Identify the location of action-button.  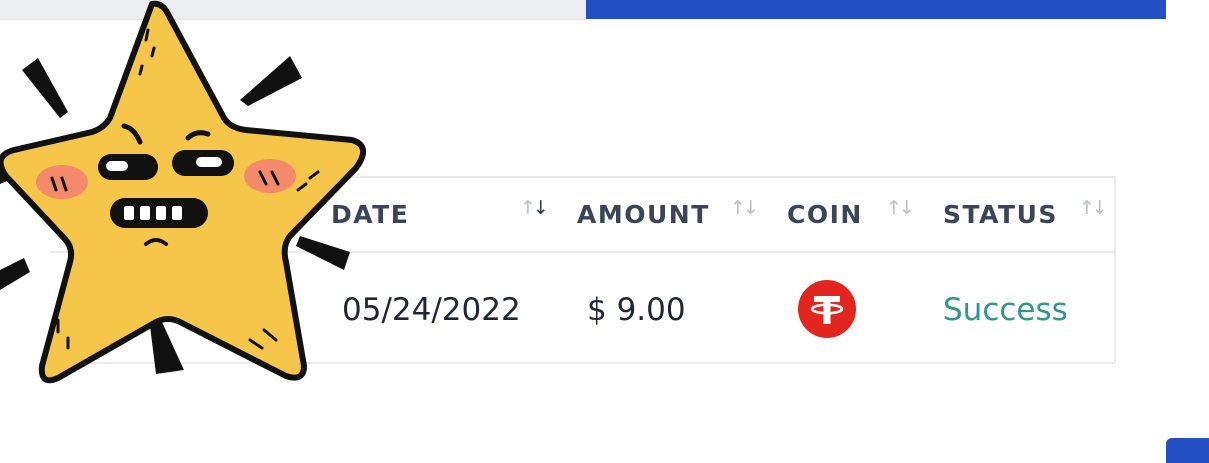
(1187, 450).